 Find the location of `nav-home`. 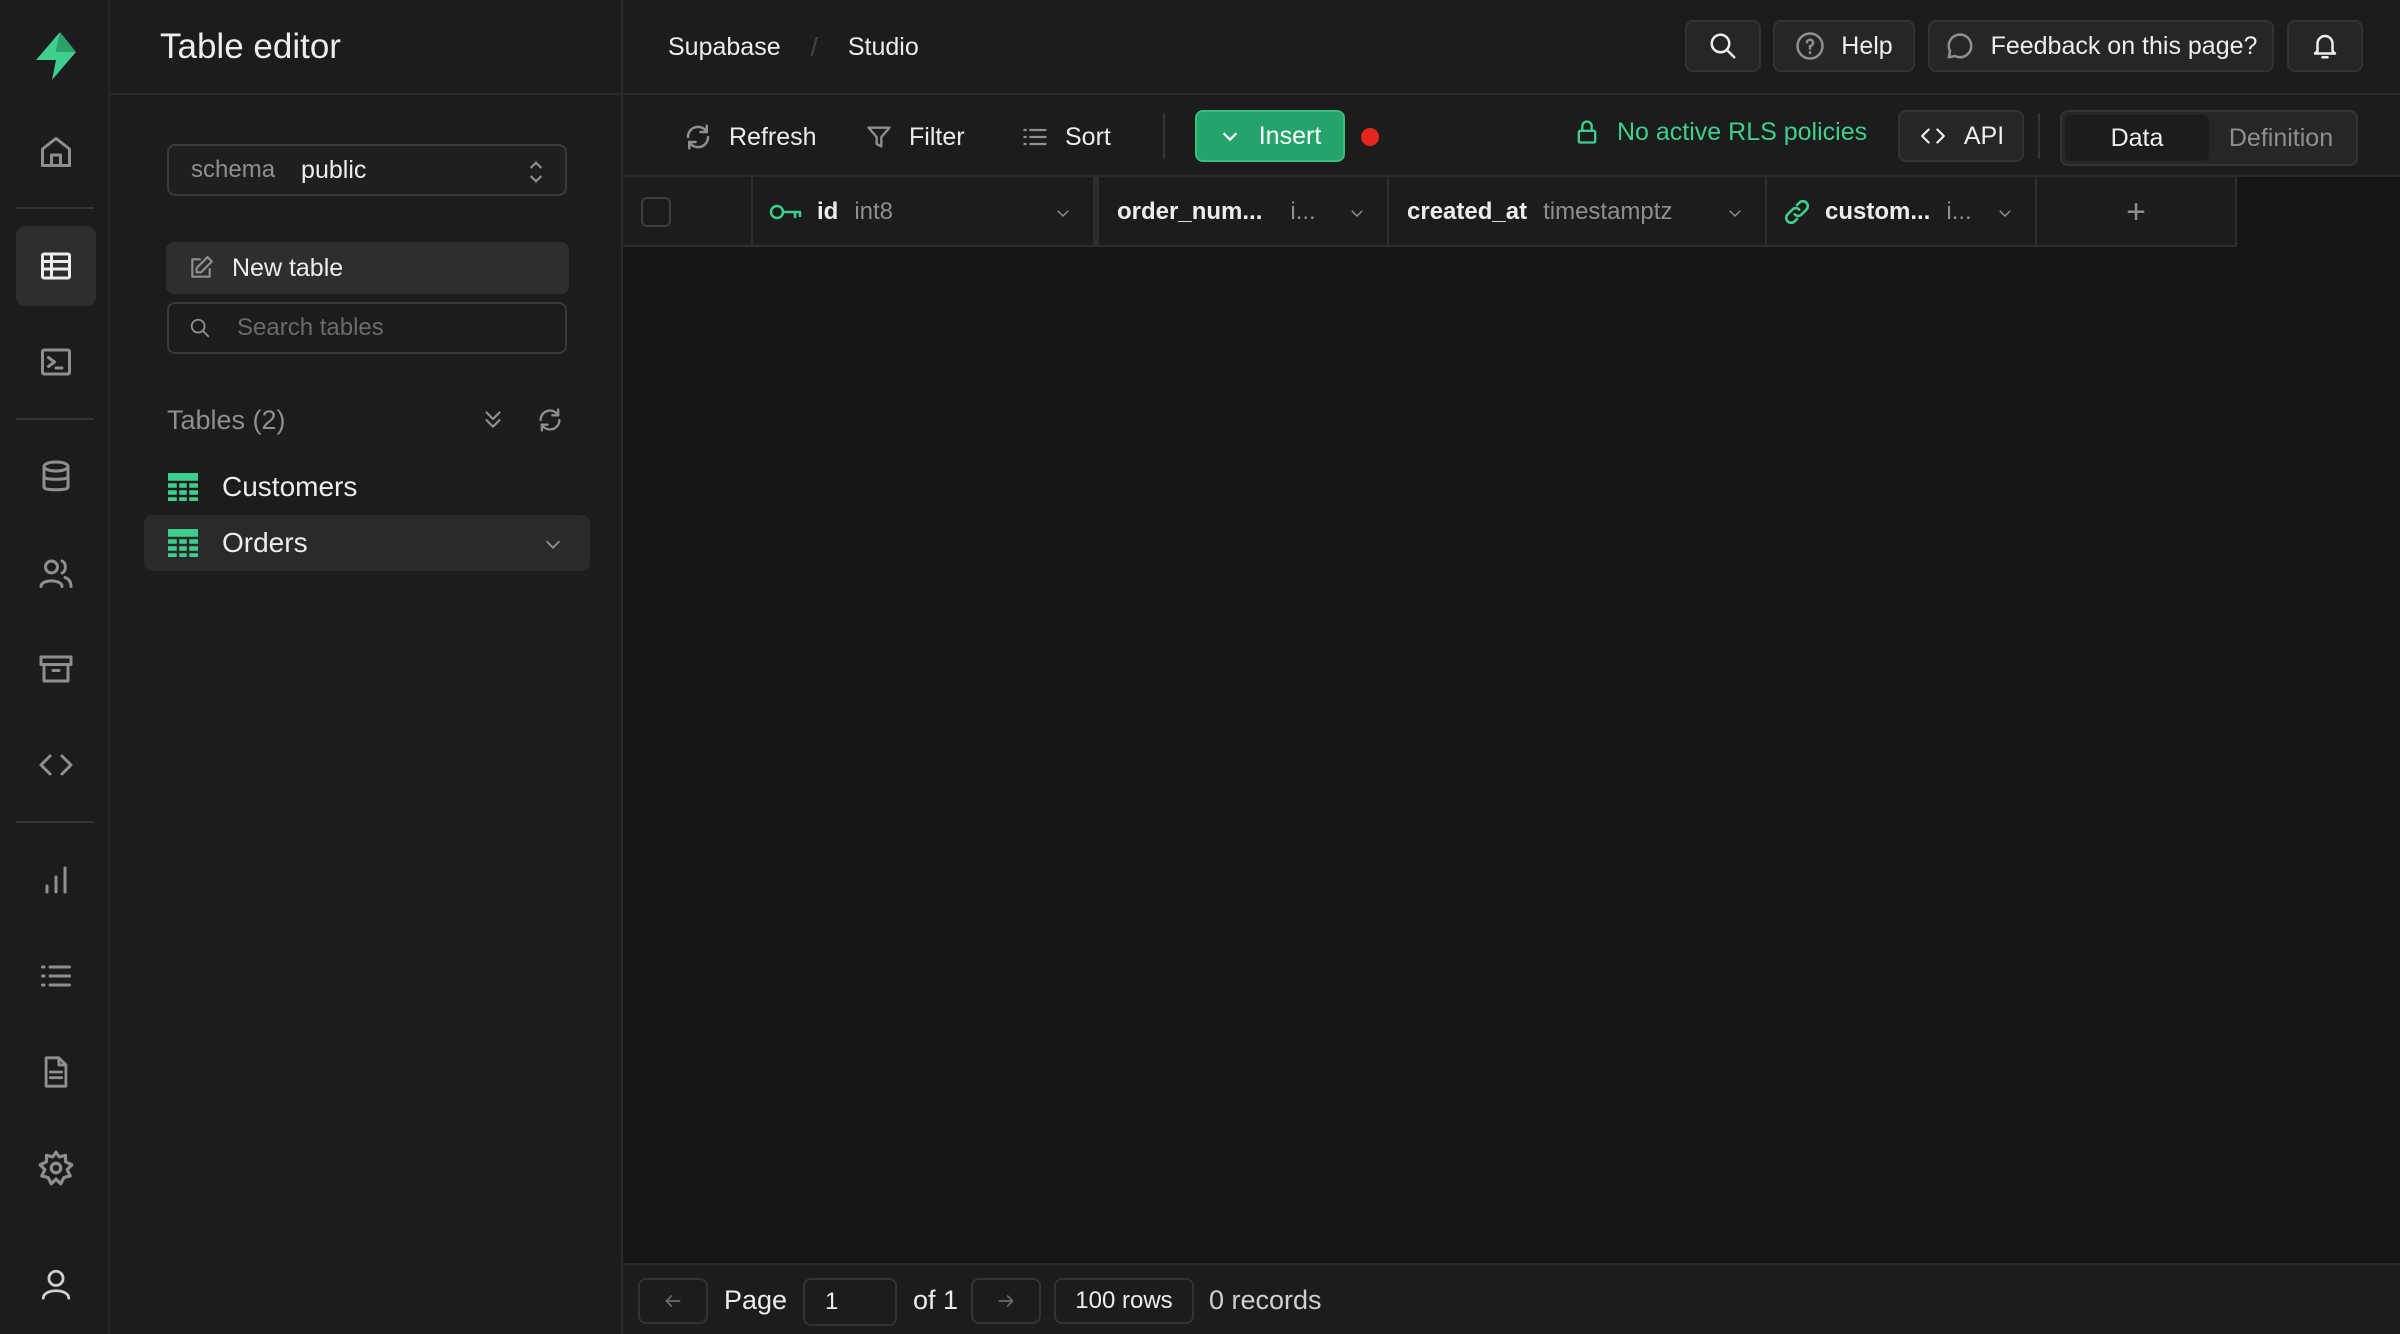

nav-home is located at coordinates (56, 152).